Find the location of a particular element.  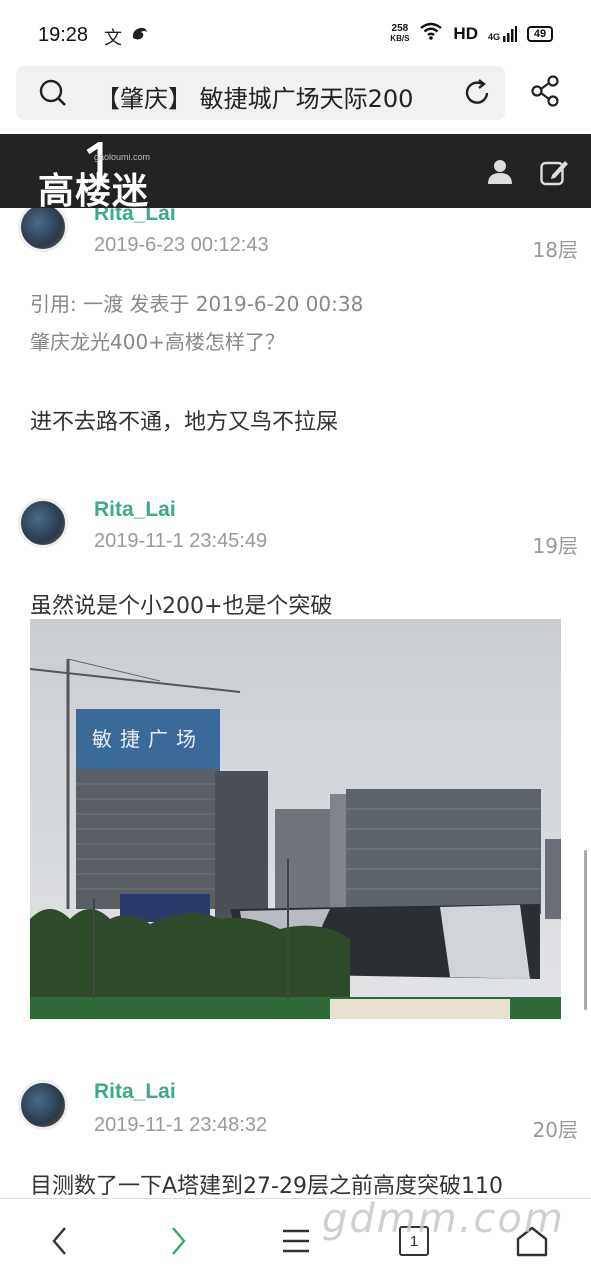

post-timestamp: 2019-6-23 00:12:43 is located at coordinates (181, 245).